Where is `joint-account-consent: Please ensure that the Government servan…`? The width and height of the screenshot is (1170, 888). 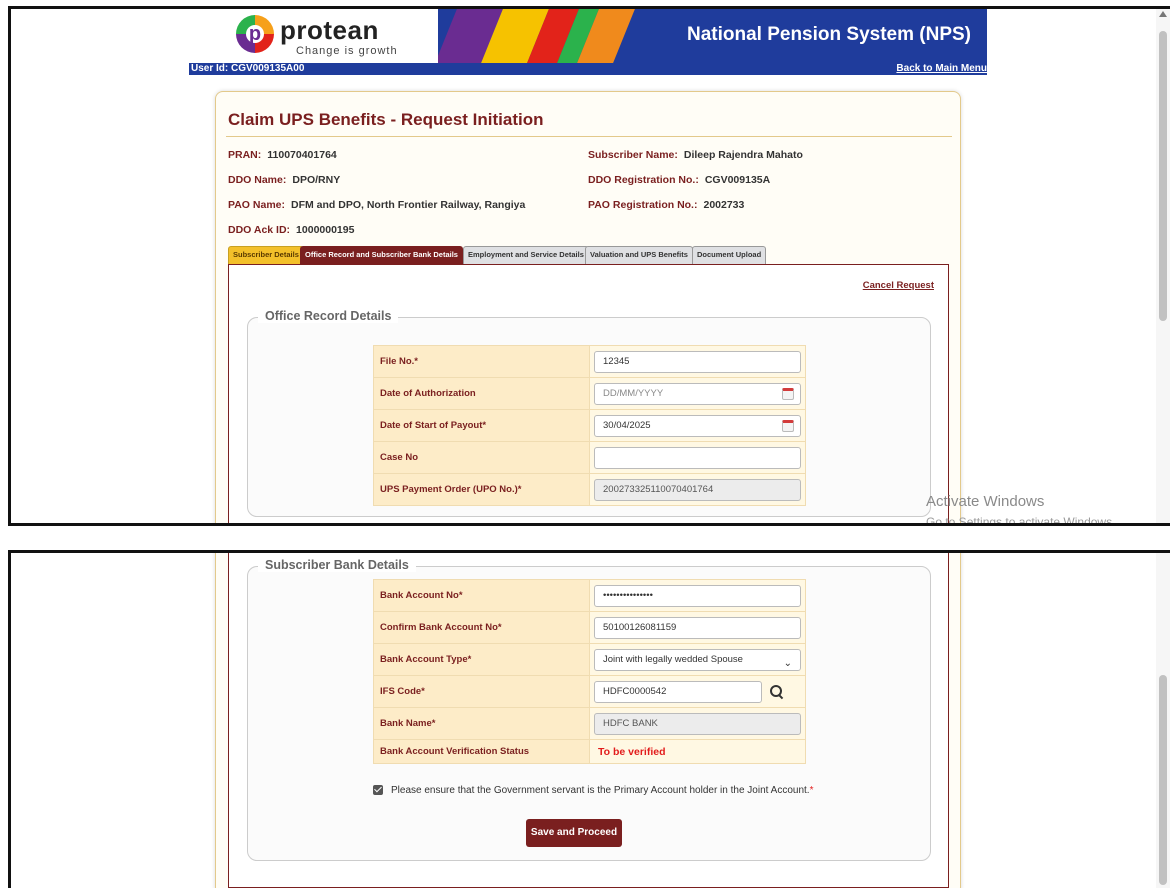
joint-account-consent: Please ensure that the Government servan… is located at coordinates (593, 790).